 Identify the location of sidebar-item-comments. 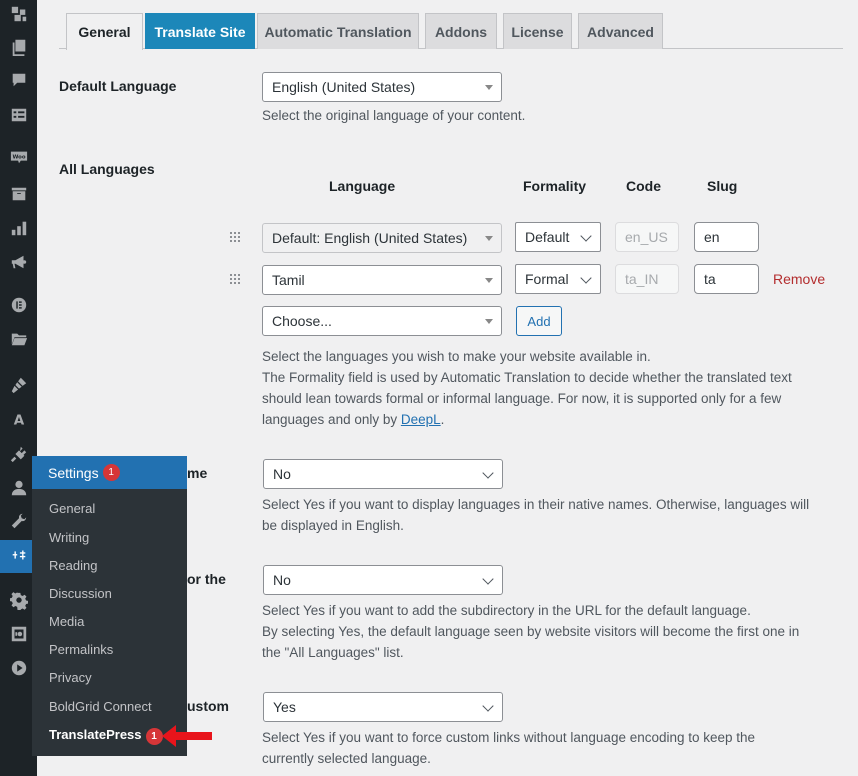
(18, 81).